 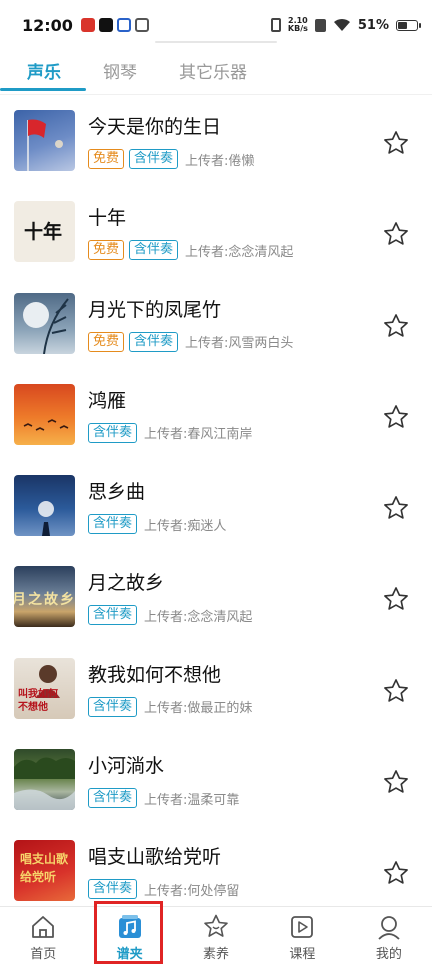 I want to click on music-folder-icon, so click(x=129, y=926).